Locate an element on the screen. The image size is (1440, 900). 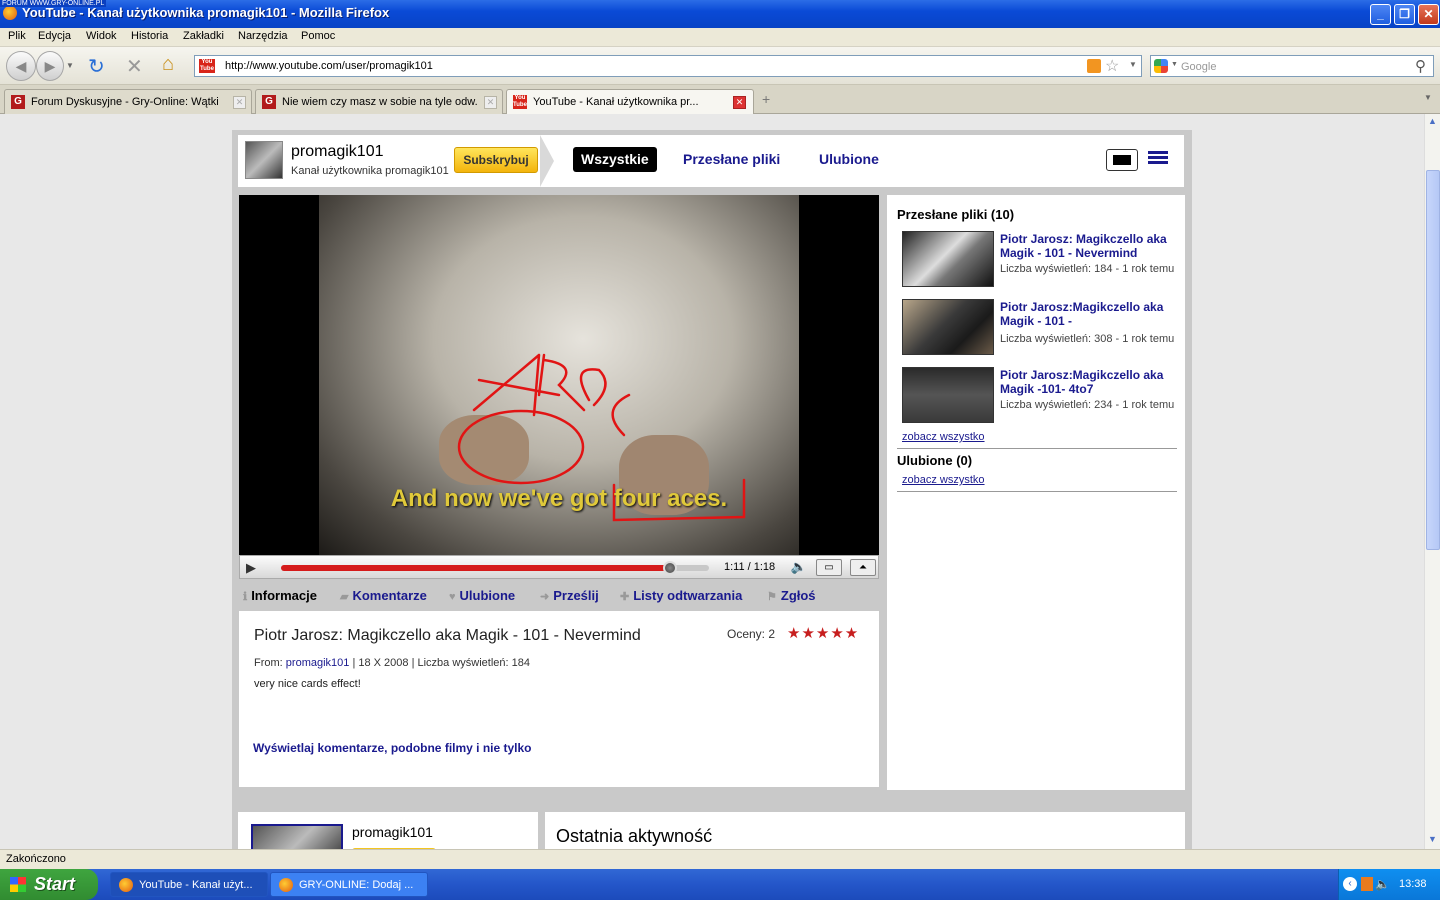
tab-share-label: Prześlij is located at coordinates (576, 595).